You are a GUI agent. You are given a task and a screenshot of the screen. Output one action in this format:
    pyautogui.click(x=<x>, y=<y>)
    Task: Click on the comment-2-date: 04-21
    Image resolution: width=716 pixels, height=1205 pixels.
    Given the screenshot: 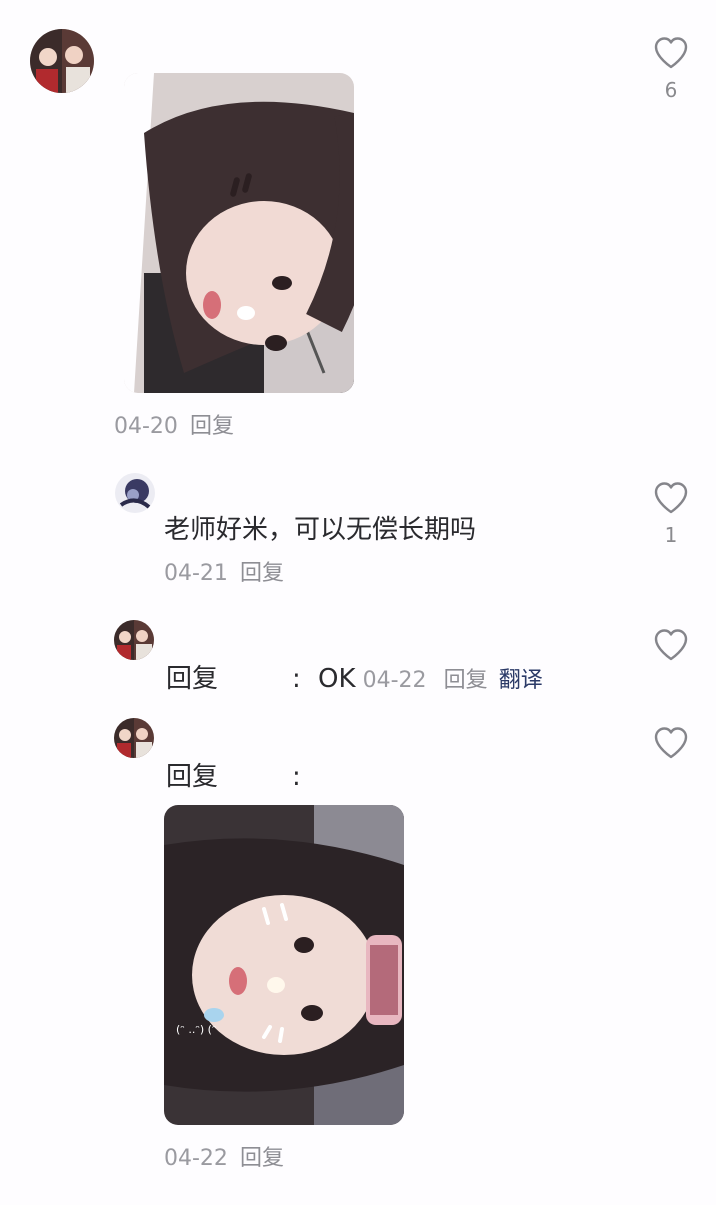 What is the action you would take?
    pyautogui.click(x=196, y=573)
    